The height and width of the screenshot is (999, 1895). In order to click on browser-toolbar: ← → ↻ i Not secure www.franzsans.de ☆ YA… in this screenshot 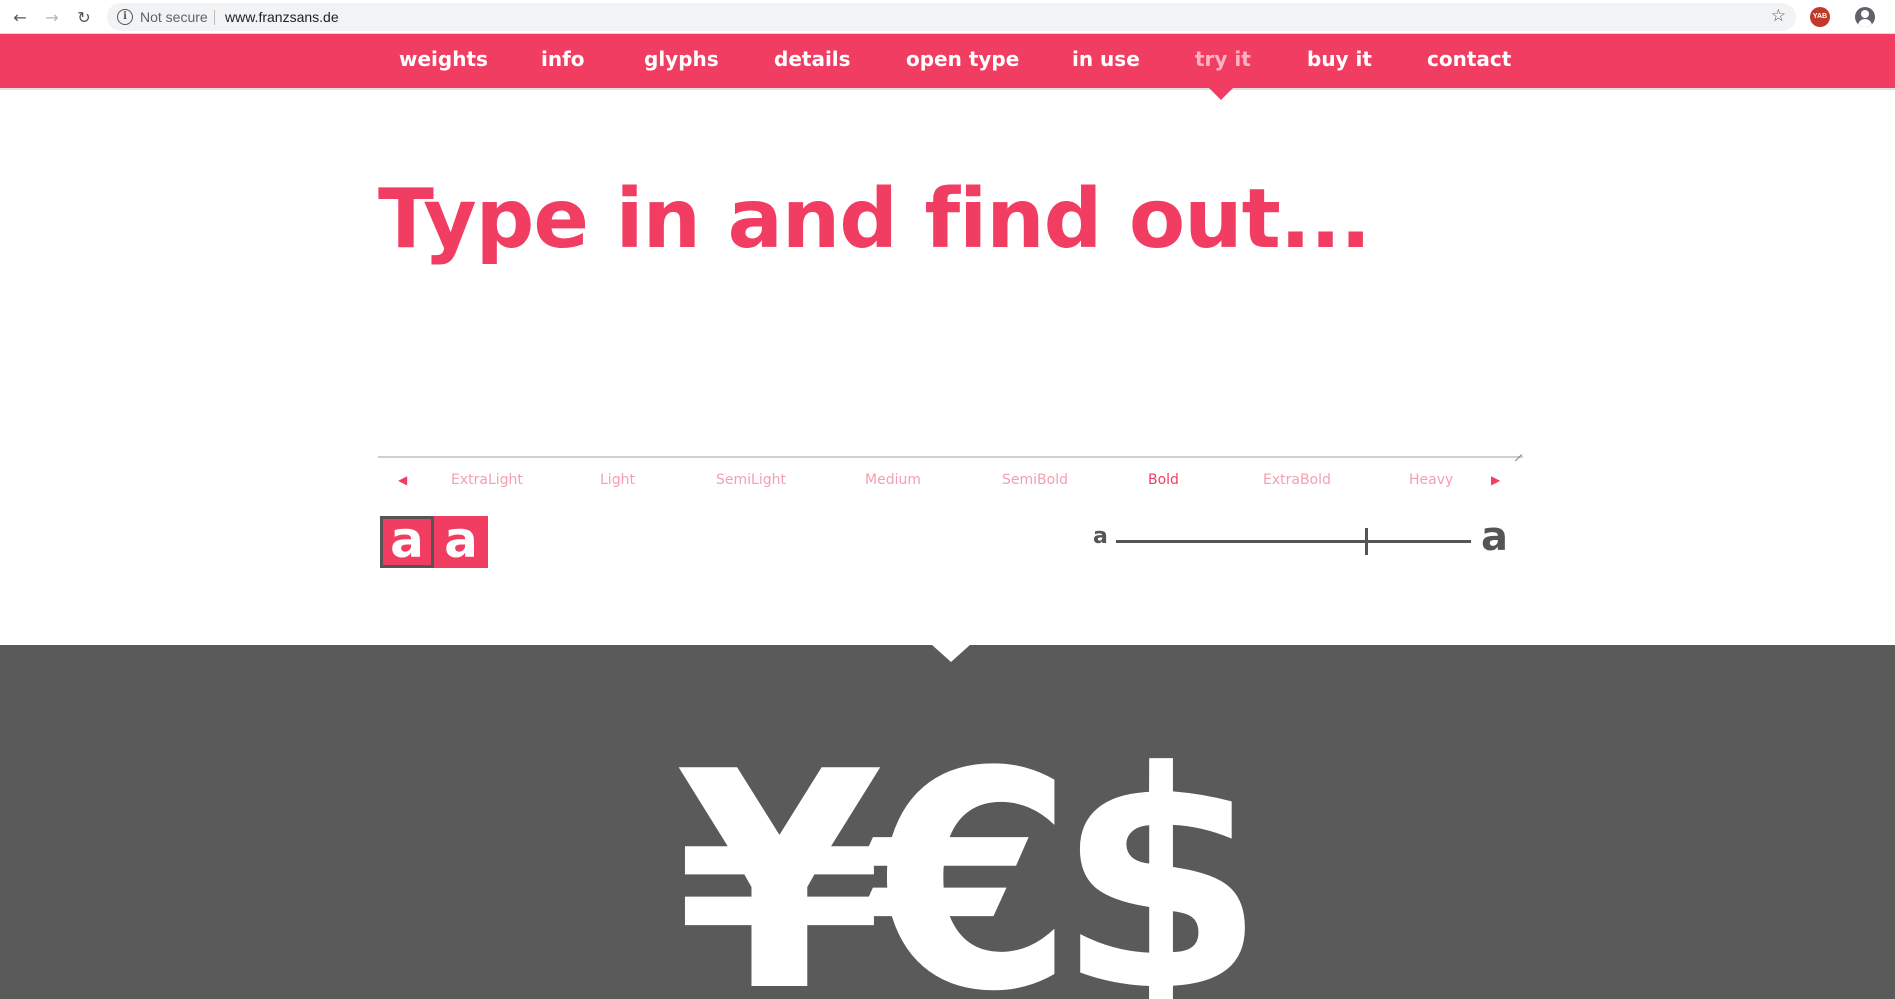, I will do `click(947, 17)`.